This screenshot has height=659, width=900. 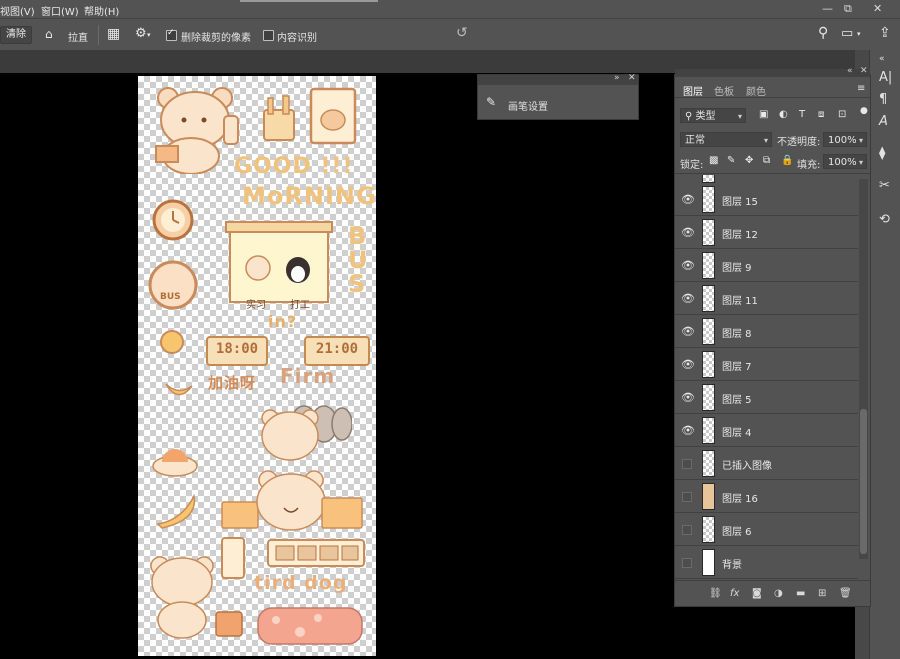 I want to click on layer-row: 👁 图层 8, so click(x=766, y=331).